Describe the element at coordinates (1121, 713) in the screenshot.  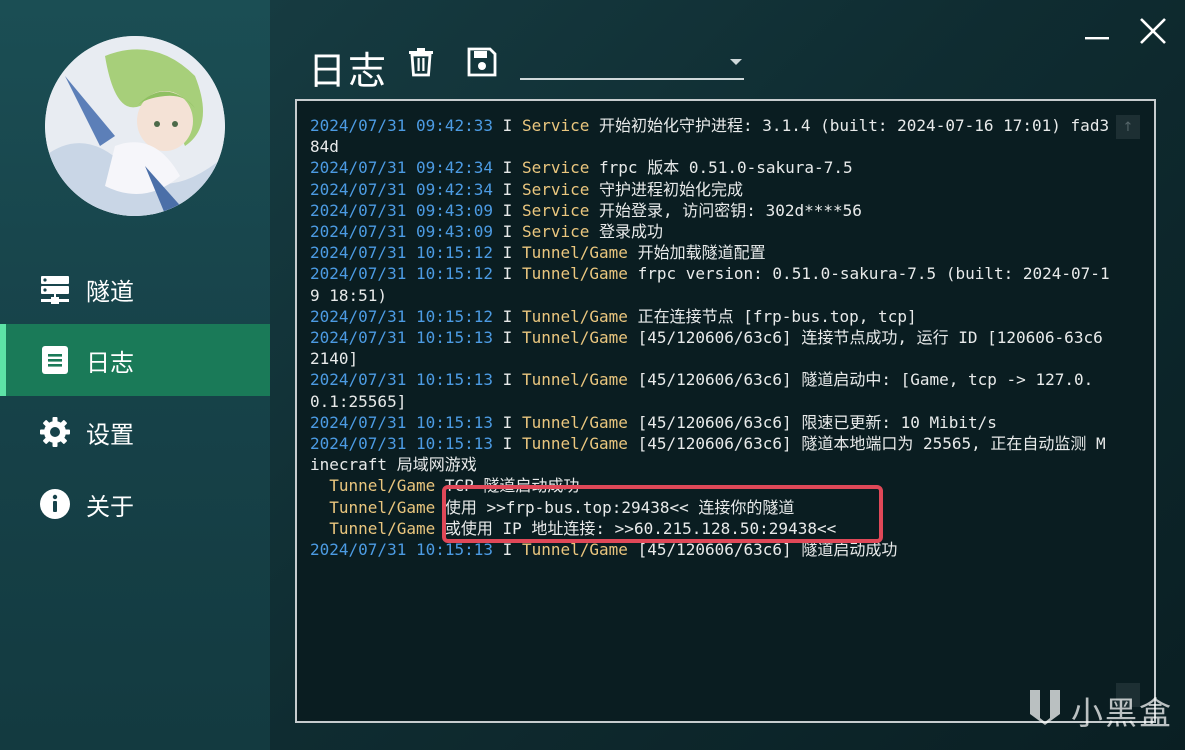
I see `watermark-text: 小黑盒` at that location.